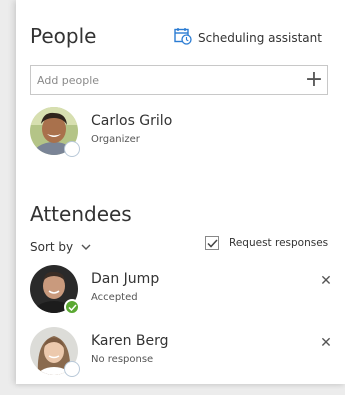 The image size is (345, 395). I want to click on organizer-item: Carlos Grilo Organizer, so click(180, 132).